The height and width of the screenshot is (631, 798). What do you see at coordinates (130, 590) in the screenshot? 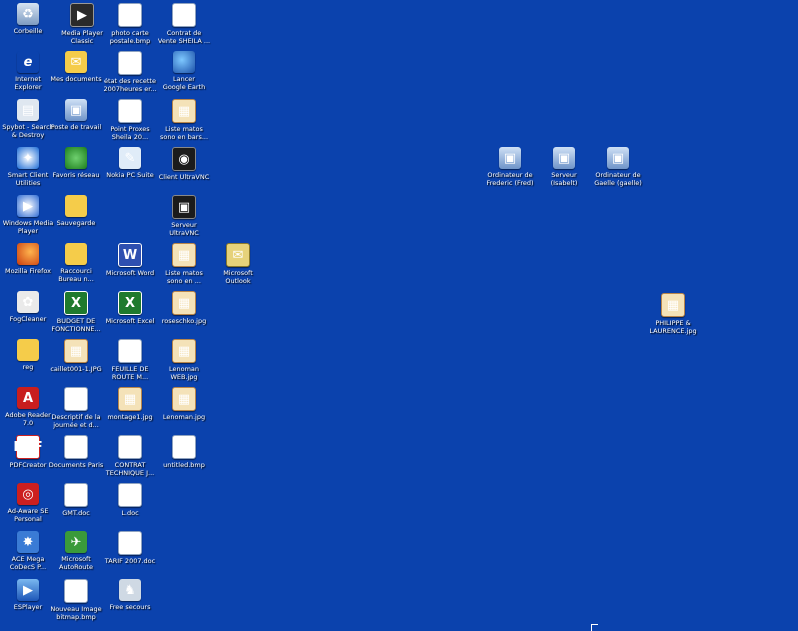
I see `free-secours-icon: ♞` at bounding box center [130, 590].